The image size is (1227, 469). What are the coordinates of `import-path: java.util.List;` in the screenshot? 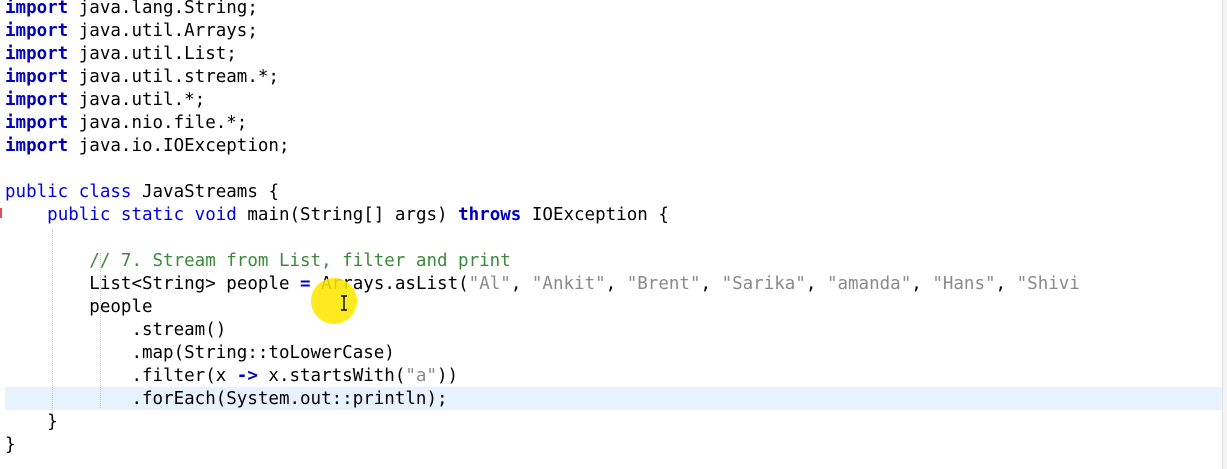 It's located at (157, 54).